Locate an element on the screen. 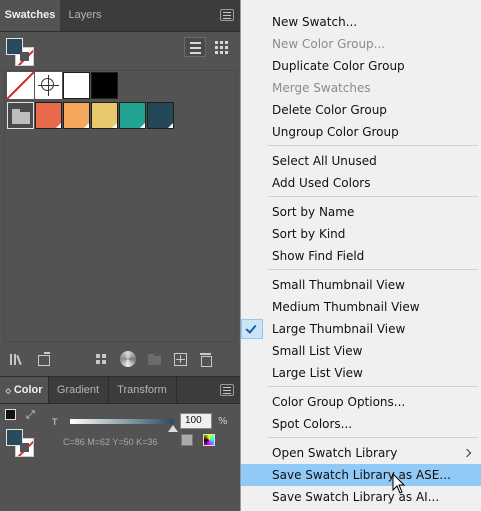 This screenshot has width=481, height=511. grid-view-icon is located at coordinates (221, 47).